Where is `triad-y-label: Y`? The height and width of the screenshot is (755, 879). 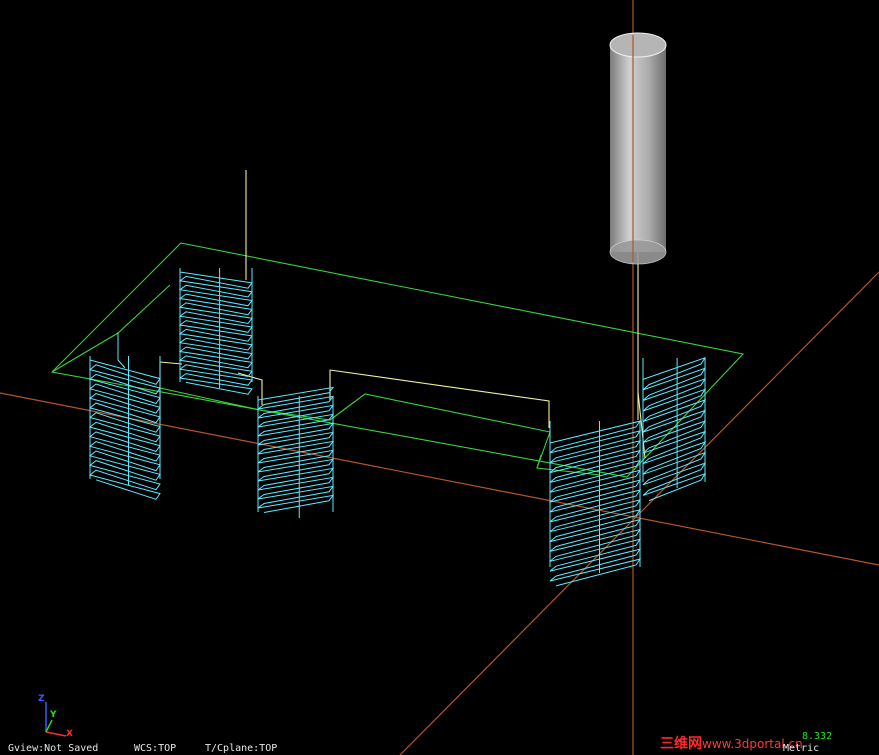
triad-y-label: Y is located at coordinates (53, 715).